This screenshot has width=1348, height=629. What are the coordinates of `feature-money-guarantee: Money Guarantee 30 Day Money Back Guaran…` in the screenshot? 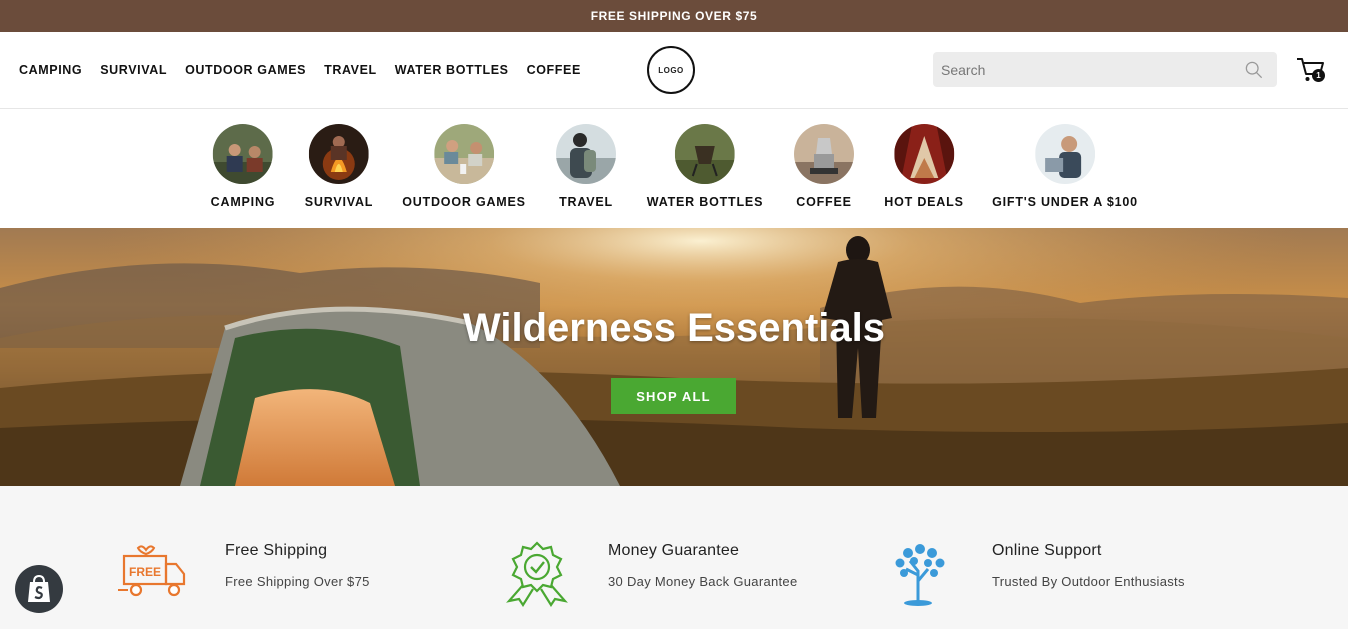 It's located at (702, 565).